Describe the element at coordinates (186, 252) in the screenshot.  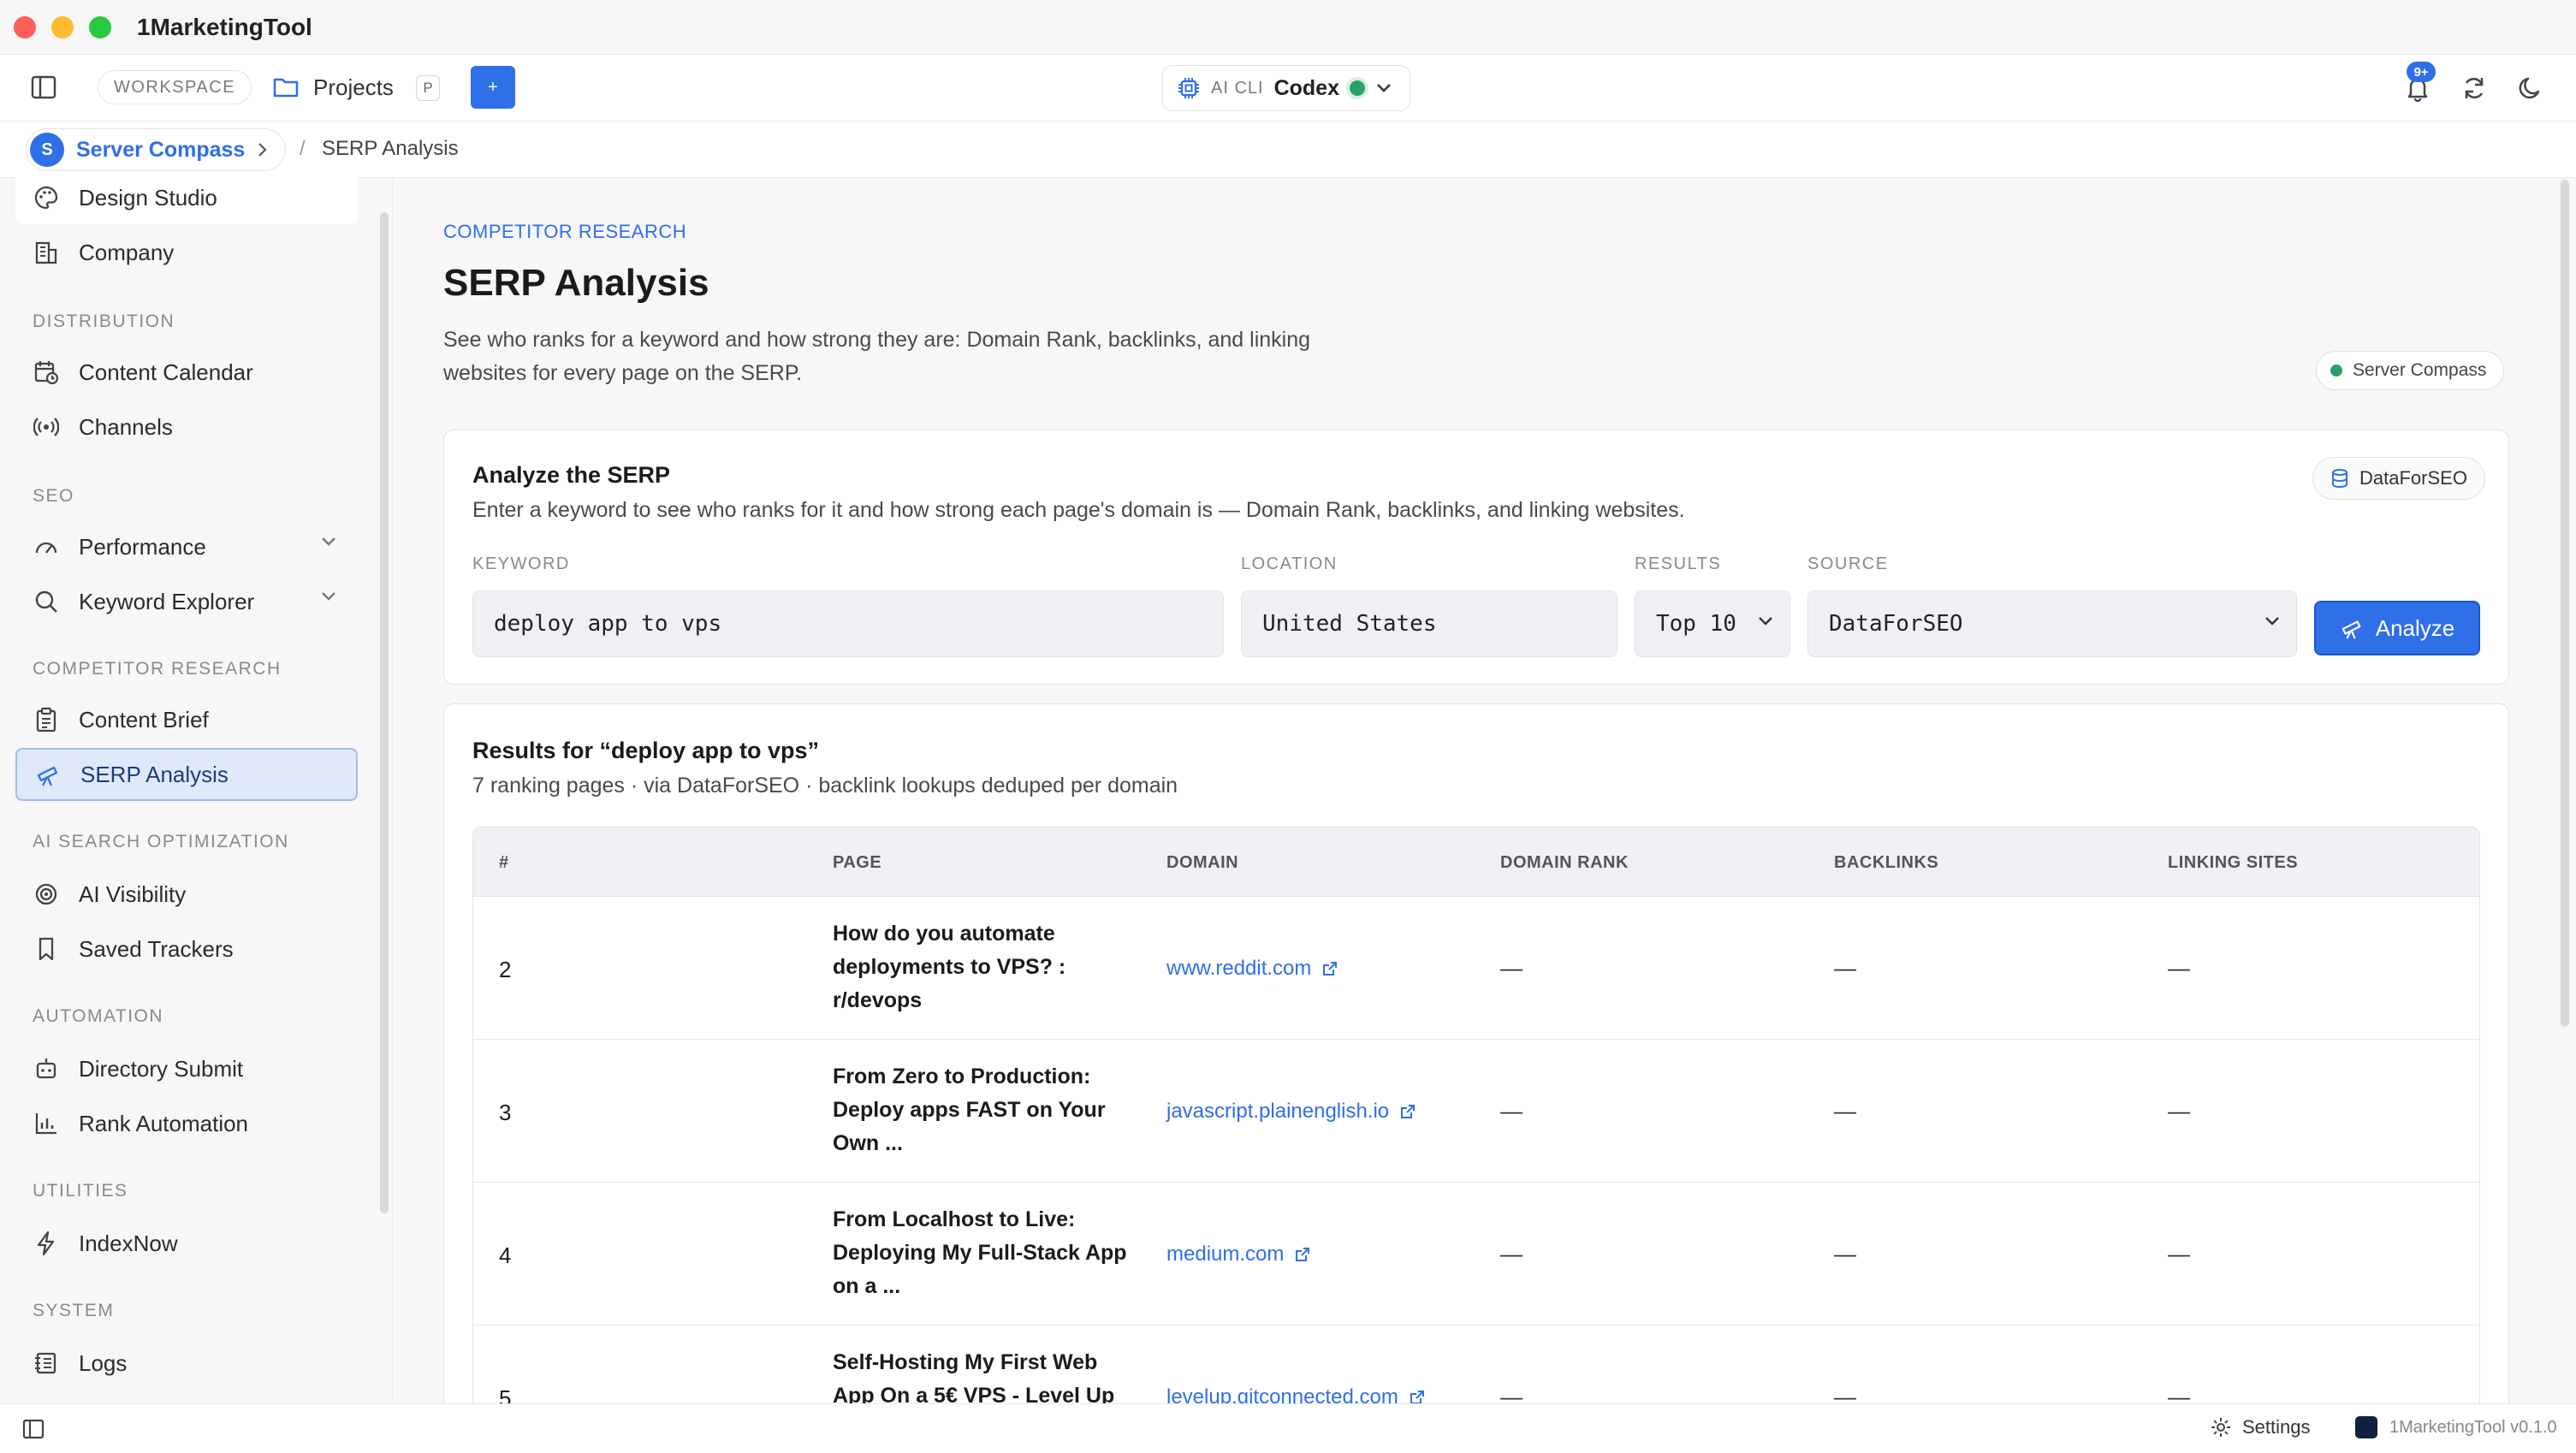
I see `sidebar-item-company: Company` at that location.